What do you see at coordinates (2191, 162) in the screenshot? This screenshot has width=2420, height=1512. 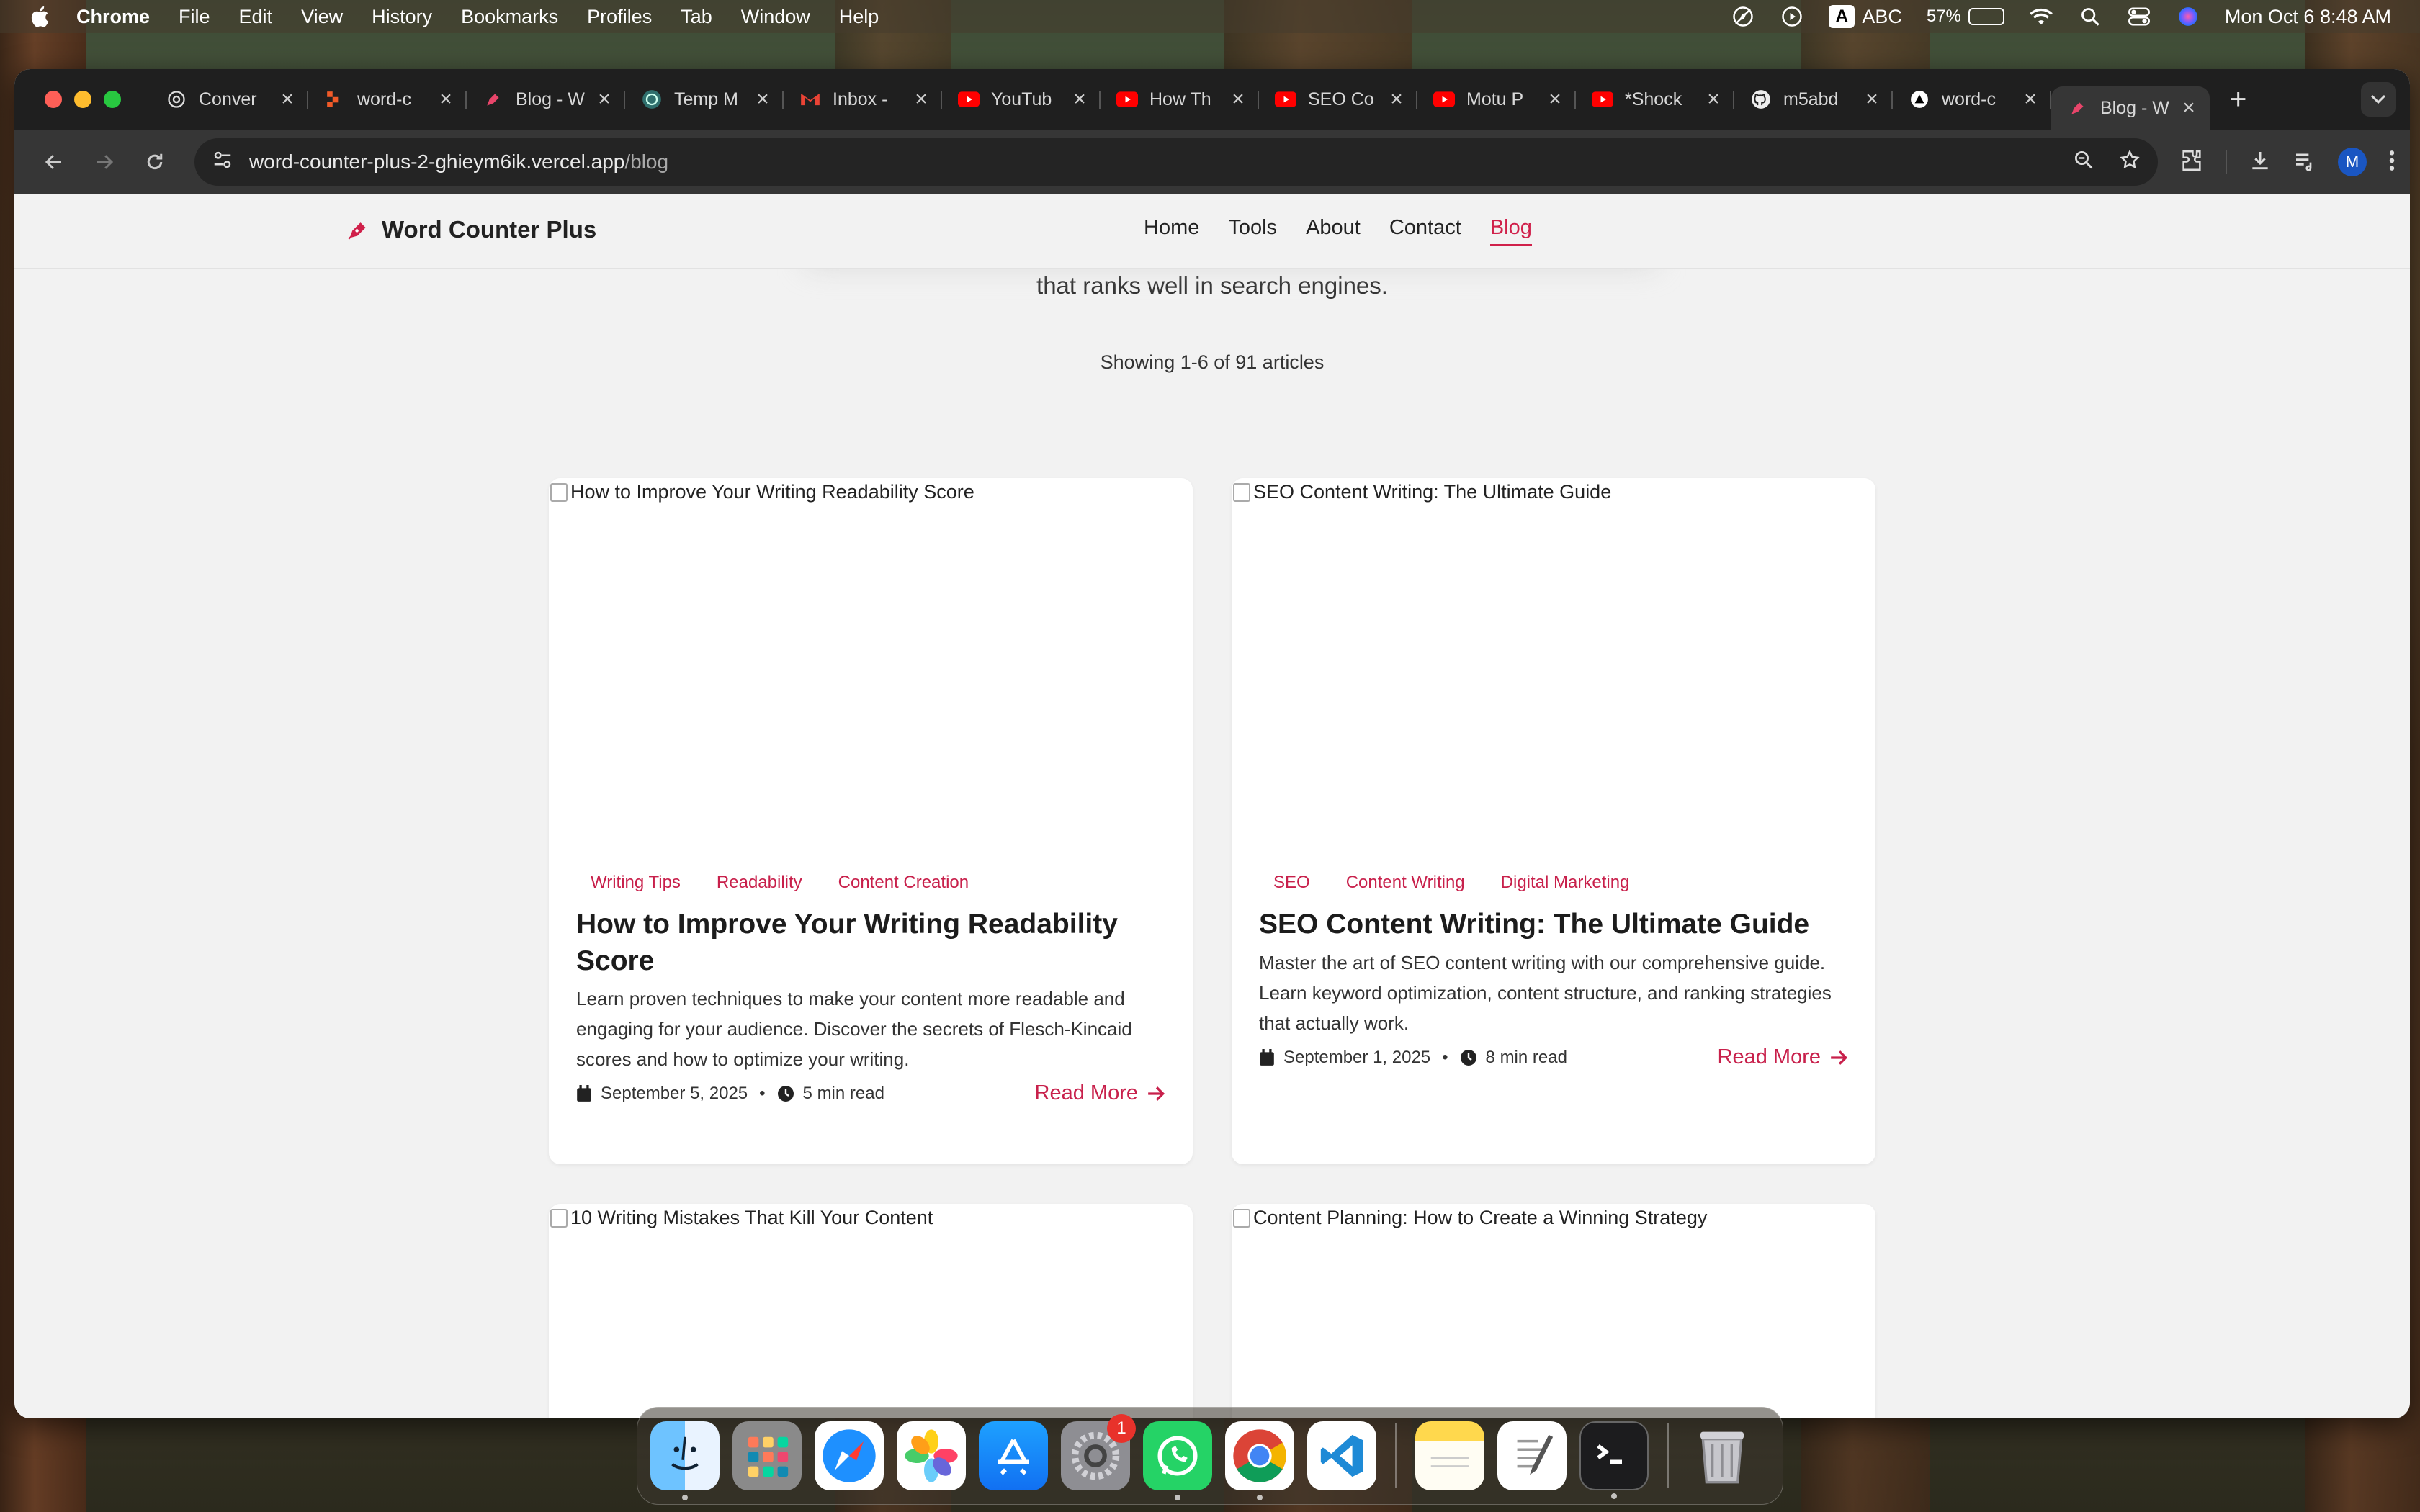 I see `extensions-icon` at bounding box center [2191, 162].